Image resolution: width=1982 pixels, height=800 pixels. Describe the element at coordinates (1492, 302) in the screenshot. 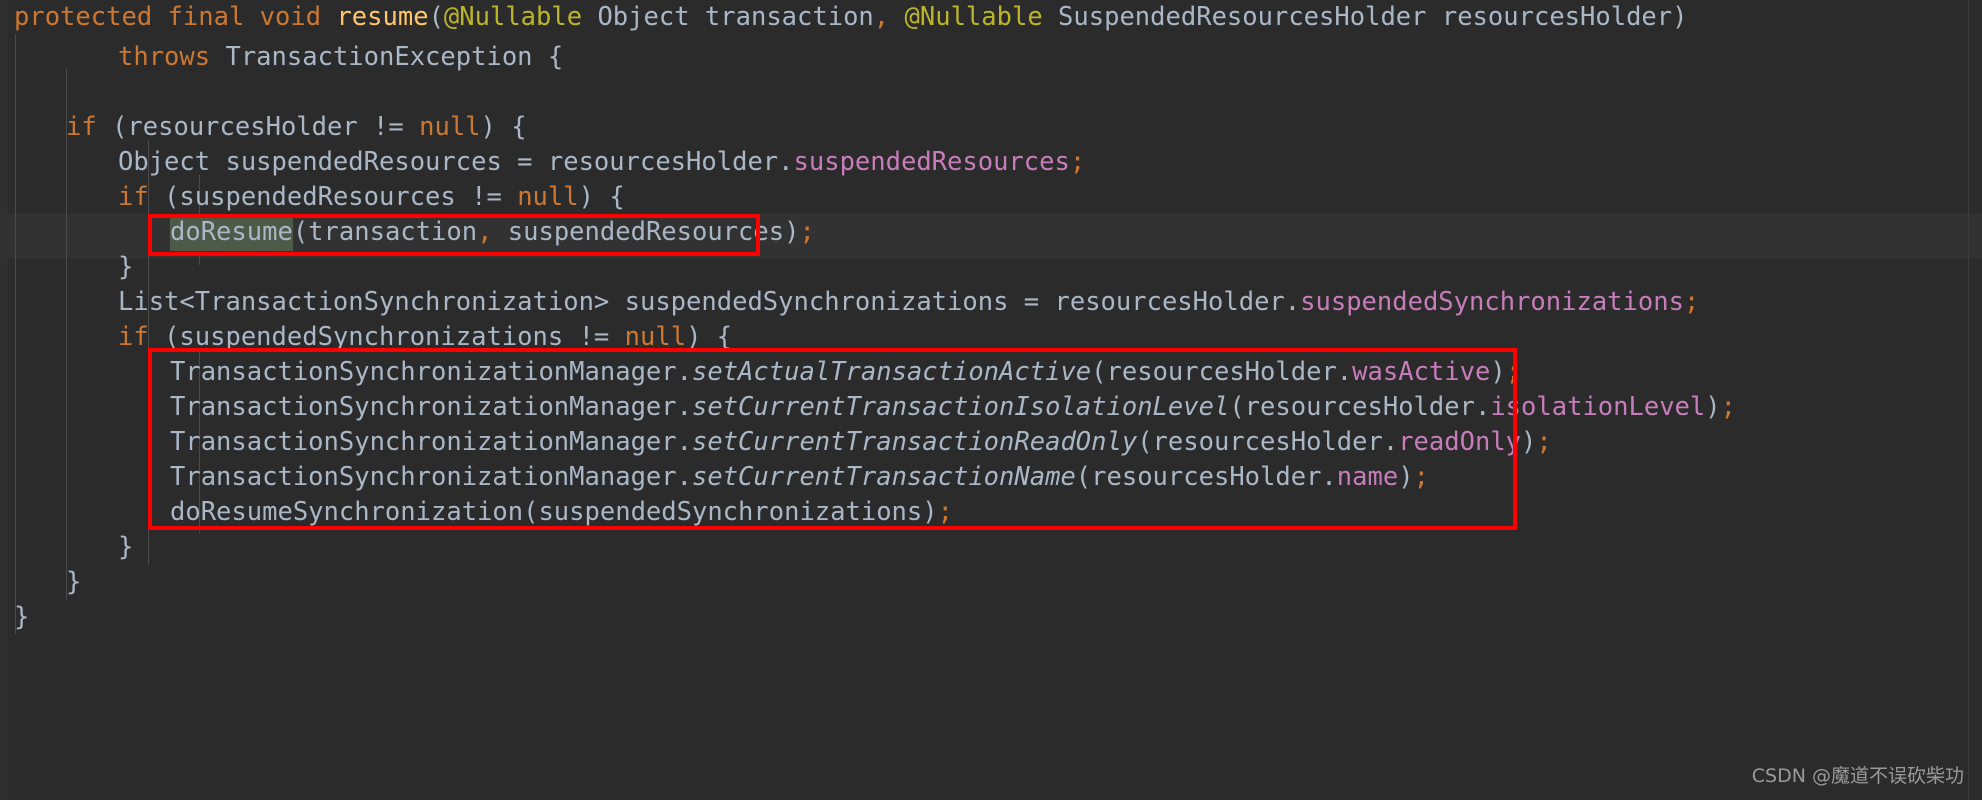

I see `code-token: suspendedSynchronizations` at that location.